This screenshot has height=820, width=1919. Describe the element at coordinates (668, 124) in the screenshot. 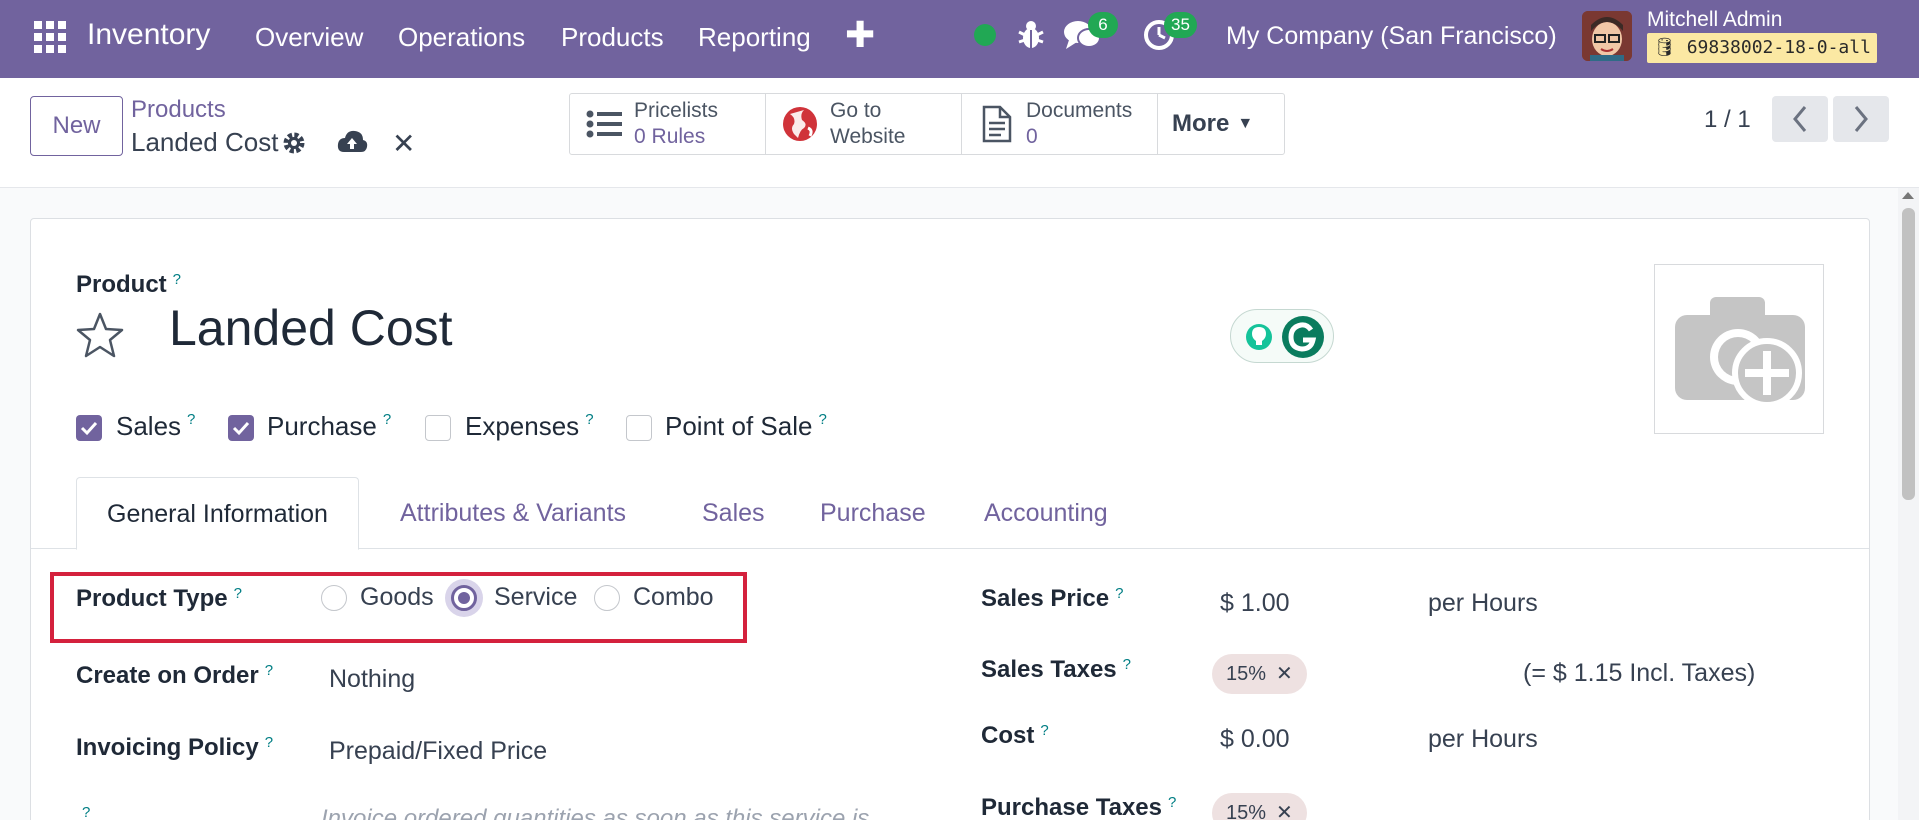

I see `pricelists-button: Pricelists 0 Rules` at that location.